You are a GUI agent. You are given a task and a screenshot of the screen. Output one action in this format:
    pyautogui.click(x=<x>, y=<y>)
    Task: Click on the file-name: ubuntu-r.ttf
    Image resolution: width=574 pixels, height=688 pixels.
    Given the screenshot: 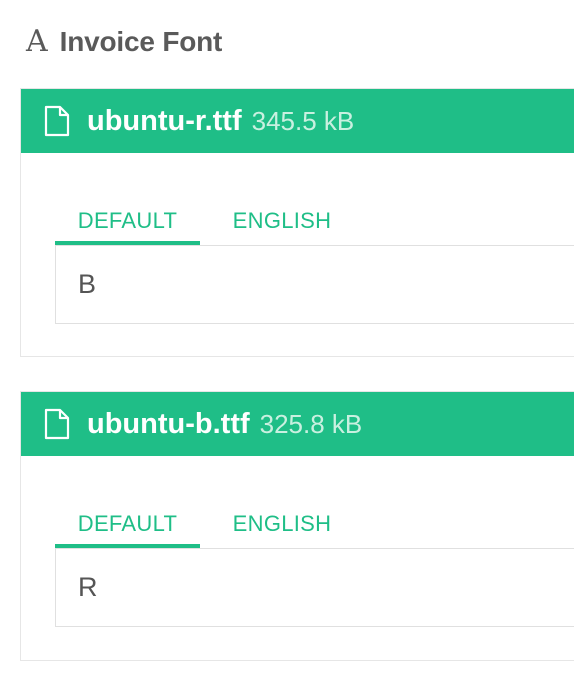 What is the action you would take?
    pyautogui.click(x=164, y=121)
    